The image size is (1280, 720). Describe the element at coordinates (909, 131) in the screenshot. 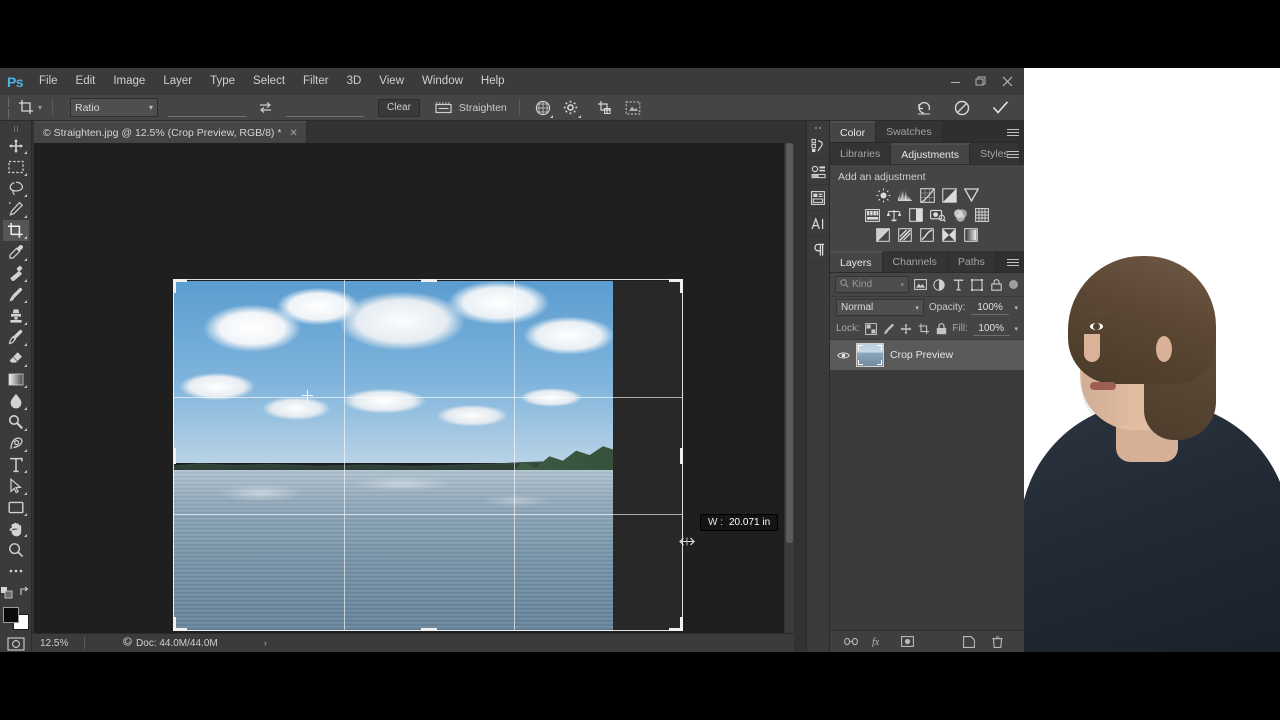

I see `tab-swatches: Swatches` at that location.